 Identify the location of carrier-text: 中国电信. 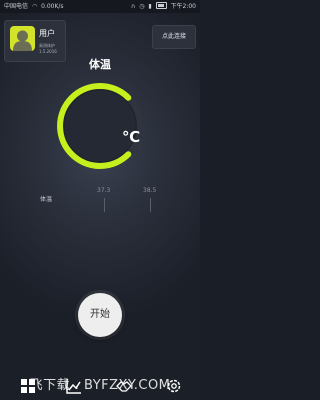
(16, 6).